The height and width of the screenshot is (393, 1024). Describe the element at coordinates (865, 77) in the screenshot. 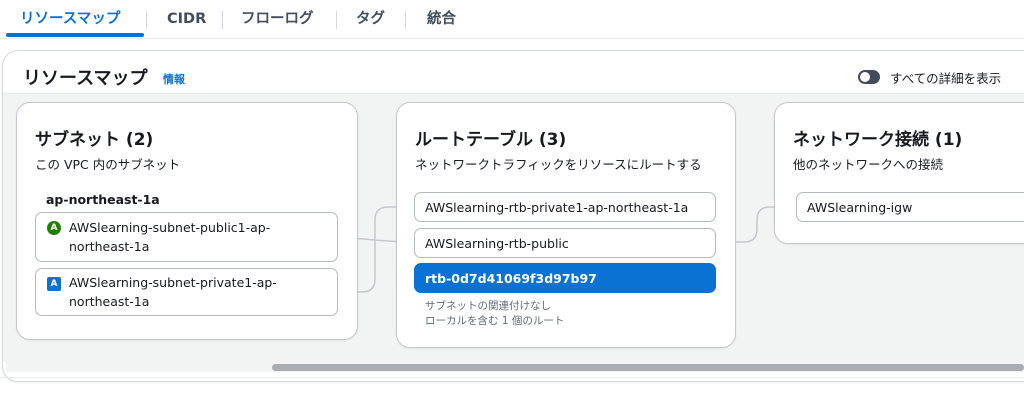

I see `toggle-knob` at that location.